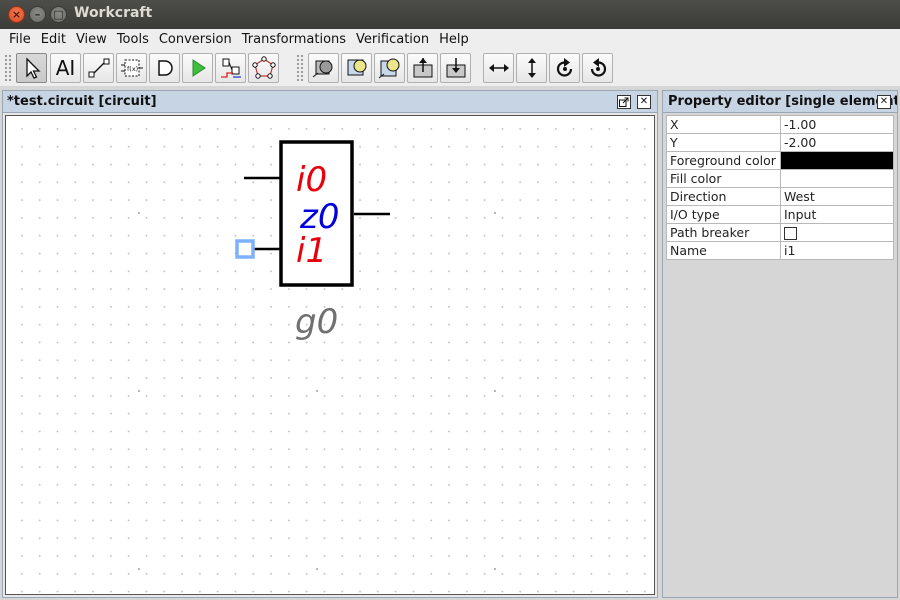  I want to click on property-key: Path breaker, so click(723, 232).